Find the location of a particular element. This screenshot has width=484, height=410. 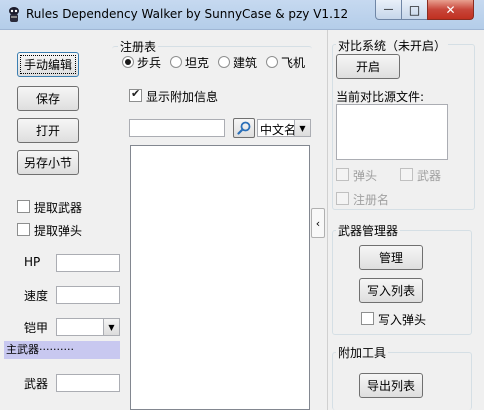

extract-weapon-label: 提取武器 is located at coordinates (58, 208).